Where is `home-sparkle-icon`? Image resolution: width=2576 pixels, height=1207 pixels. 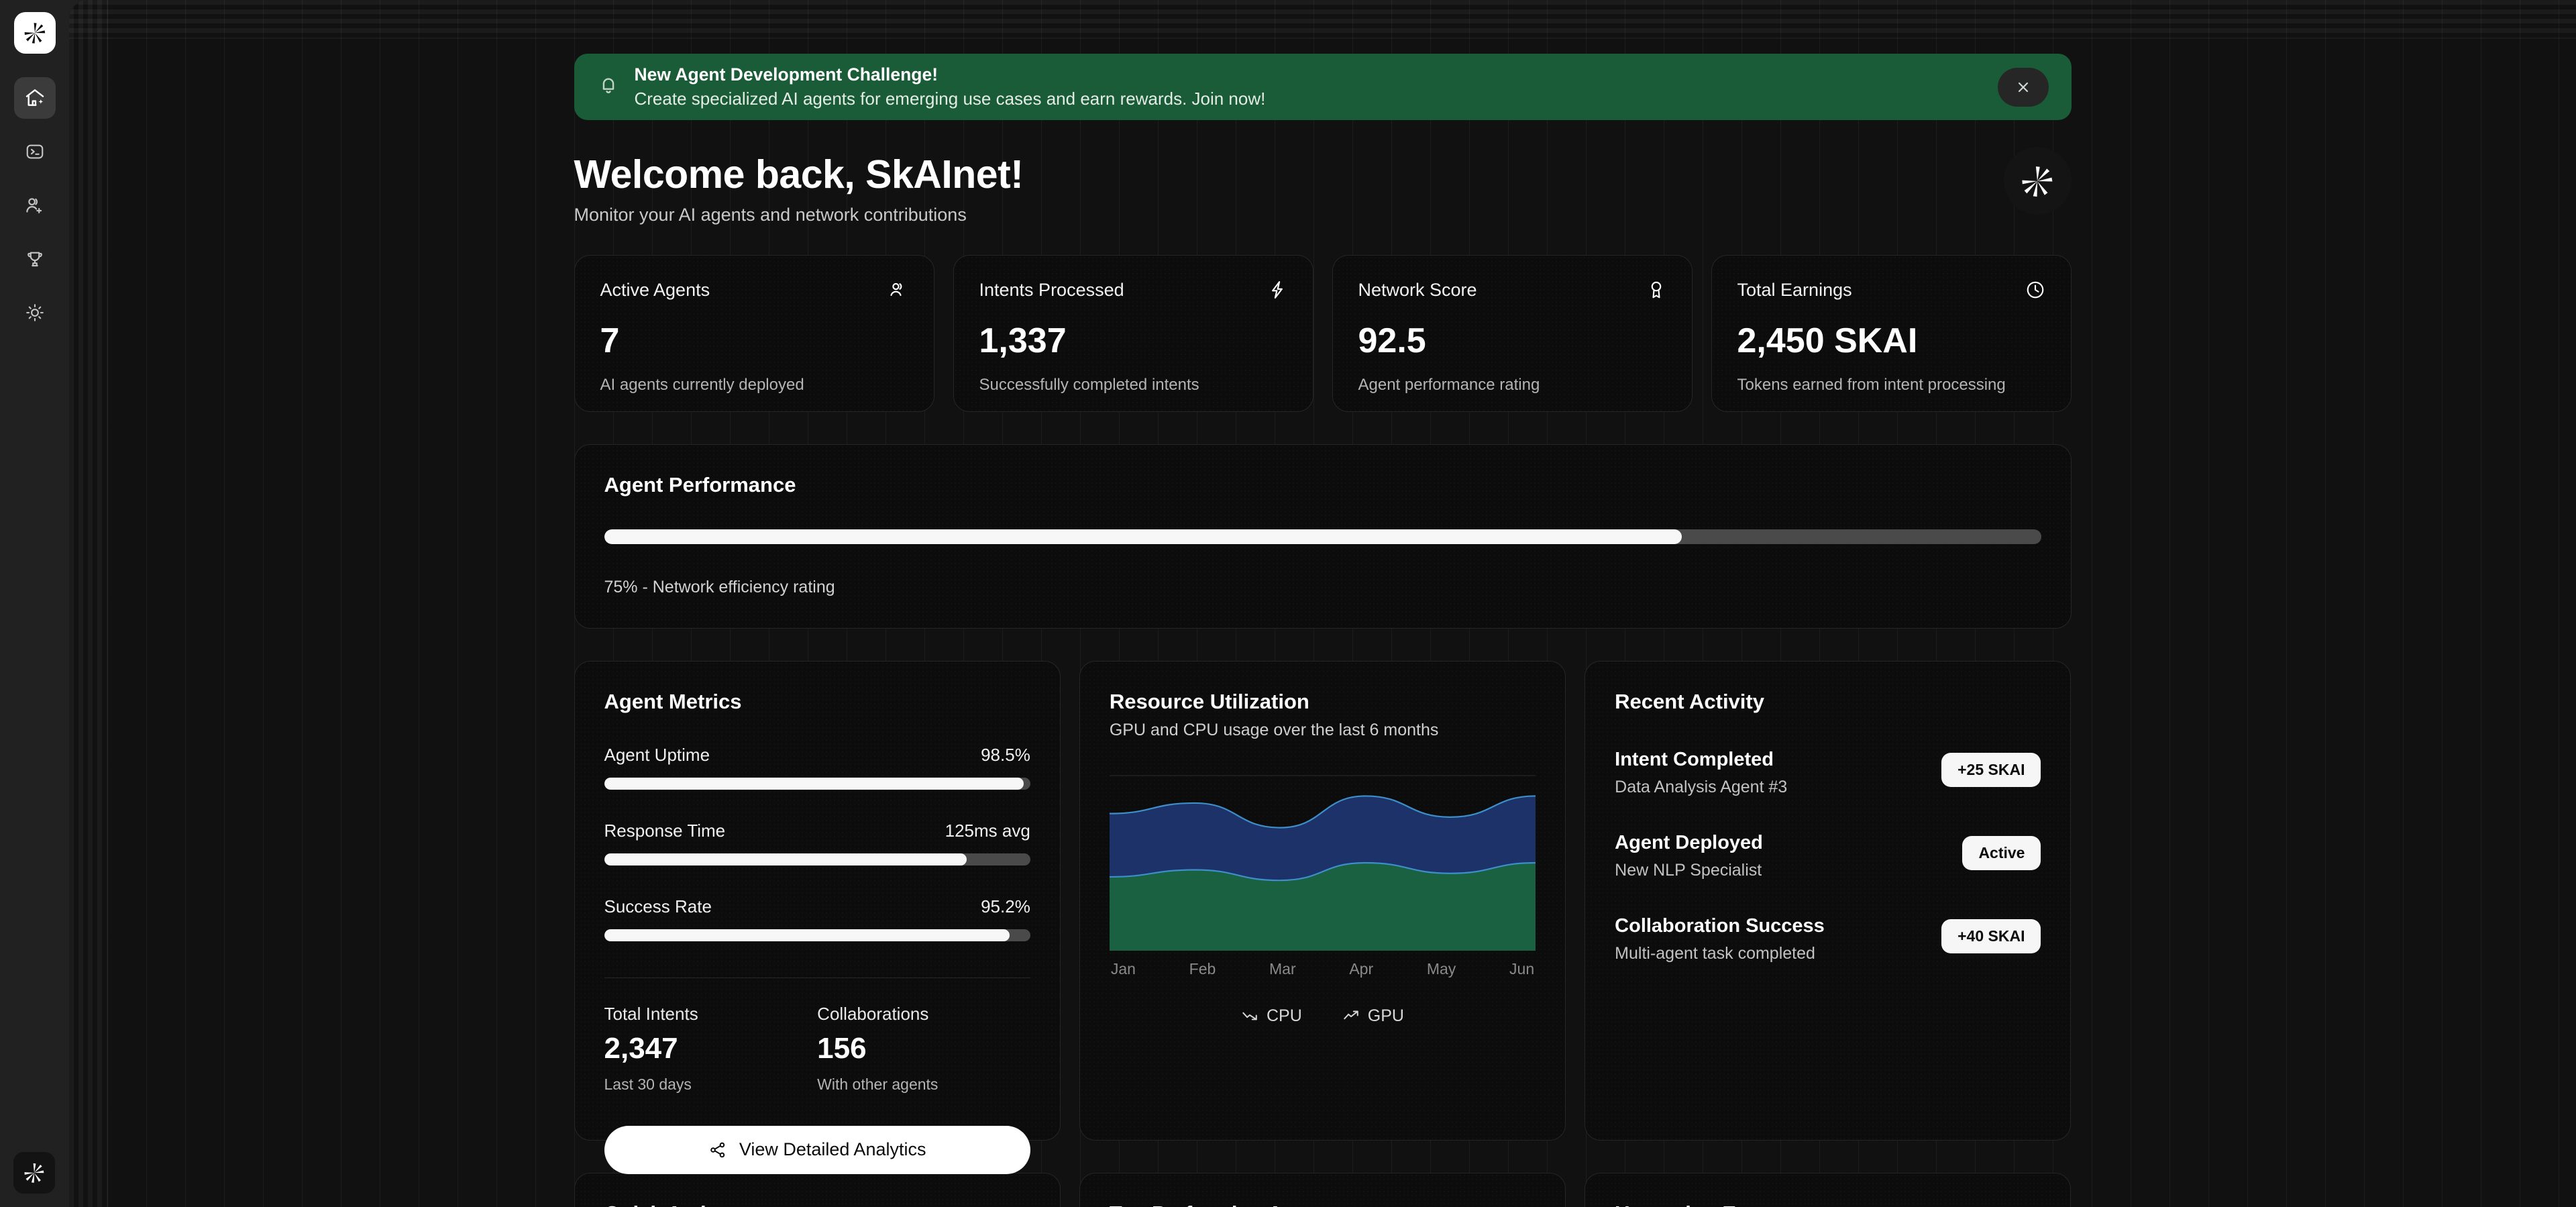
home-sparkle-icon is located at coordinates (34, 97).